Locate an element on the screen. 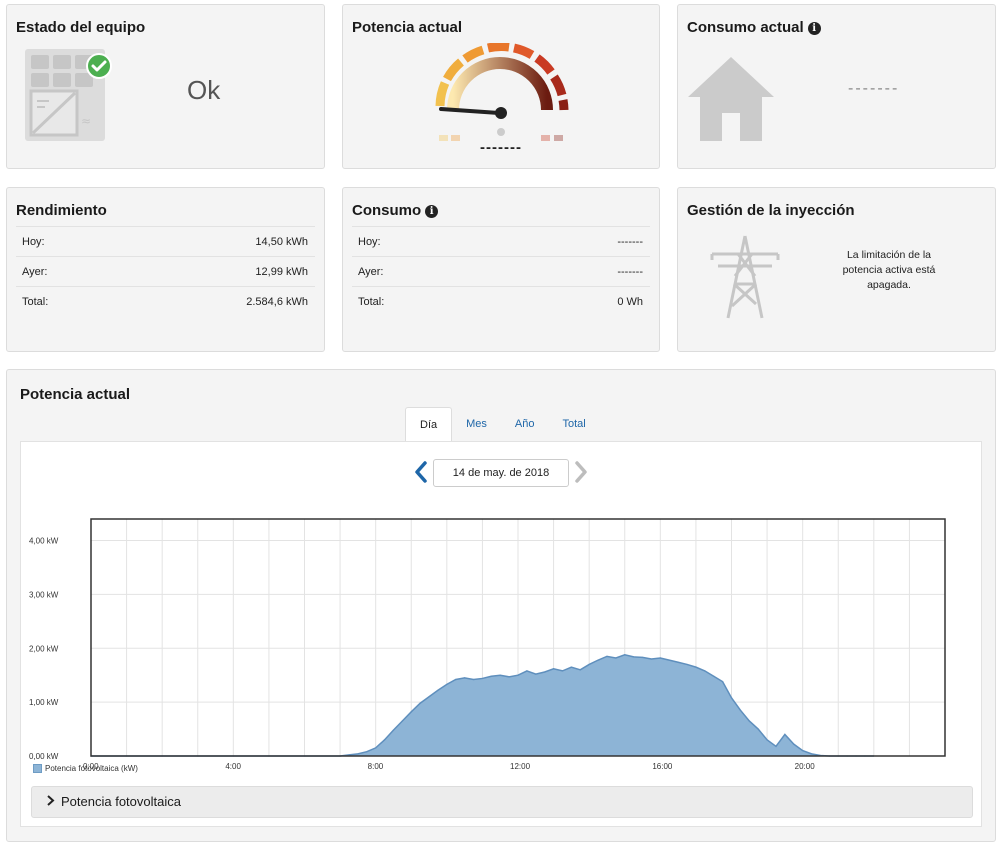  house-icon is located at coordinates (731, 104).